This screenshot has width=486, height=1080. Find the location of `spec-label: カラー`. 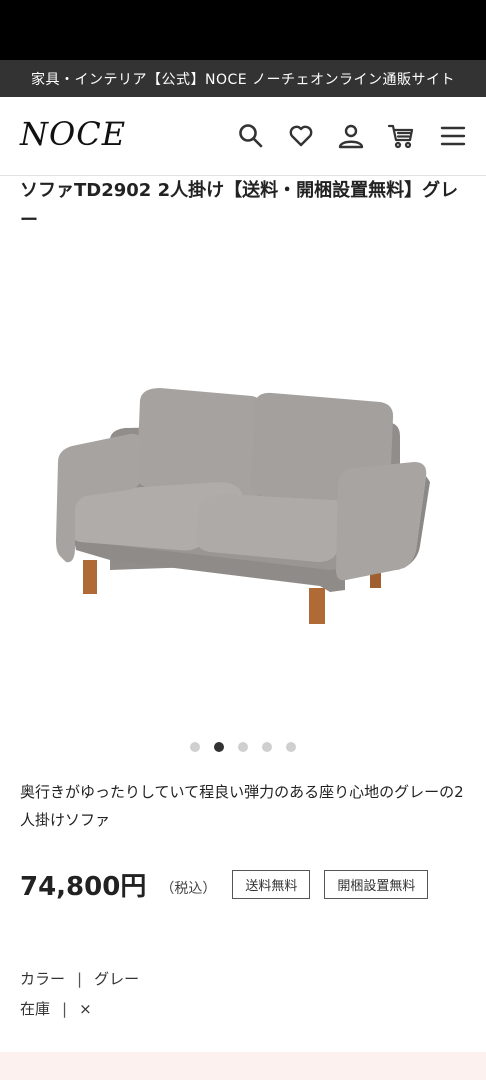

spec-label: カラー is located at coordinates (43, 979).